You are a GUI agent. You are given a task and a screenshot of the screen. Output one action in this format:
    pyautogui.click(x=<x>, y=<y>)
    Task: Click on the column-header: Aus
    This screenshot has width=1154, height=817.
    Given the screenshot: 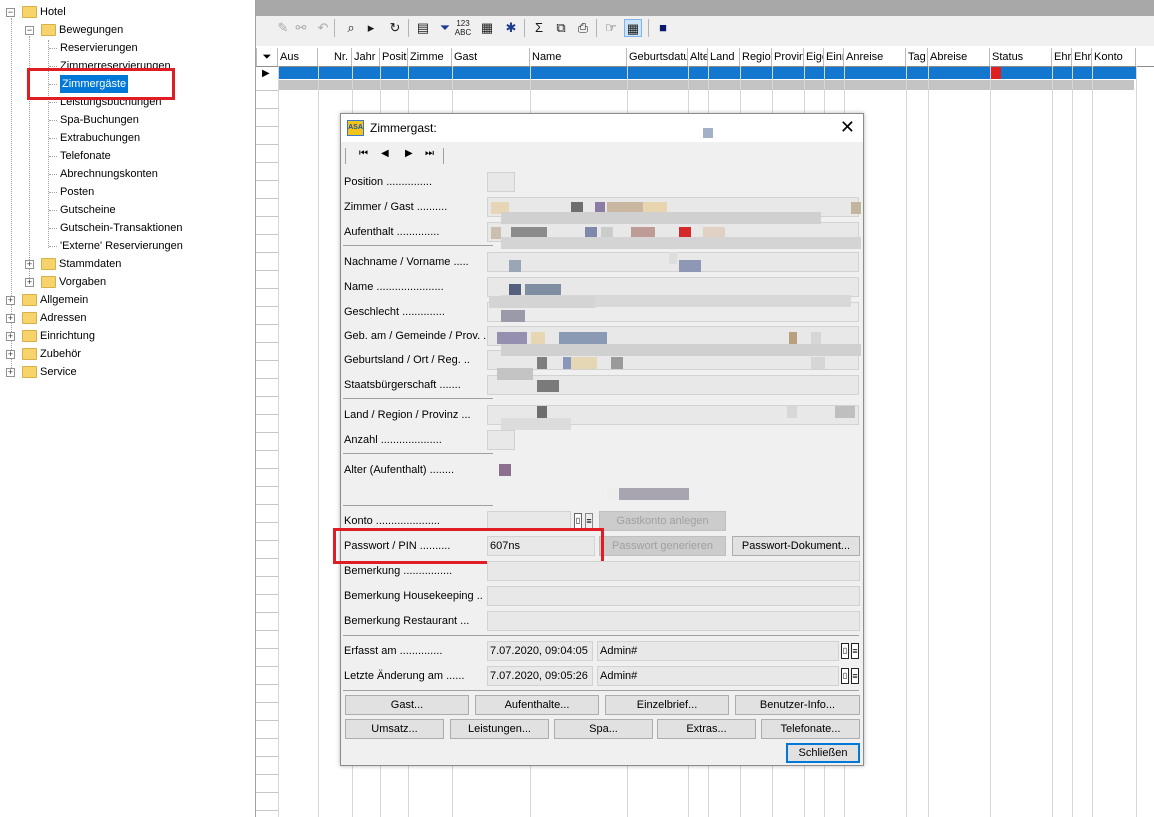 What is the action you would take?
    pyautogui.click(x=298, y=57)
    